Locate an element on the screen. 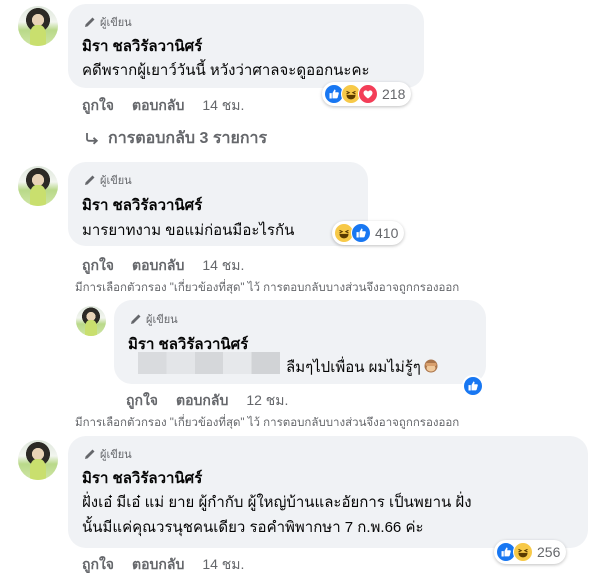  love-icon is located at coordinates (368, 94).